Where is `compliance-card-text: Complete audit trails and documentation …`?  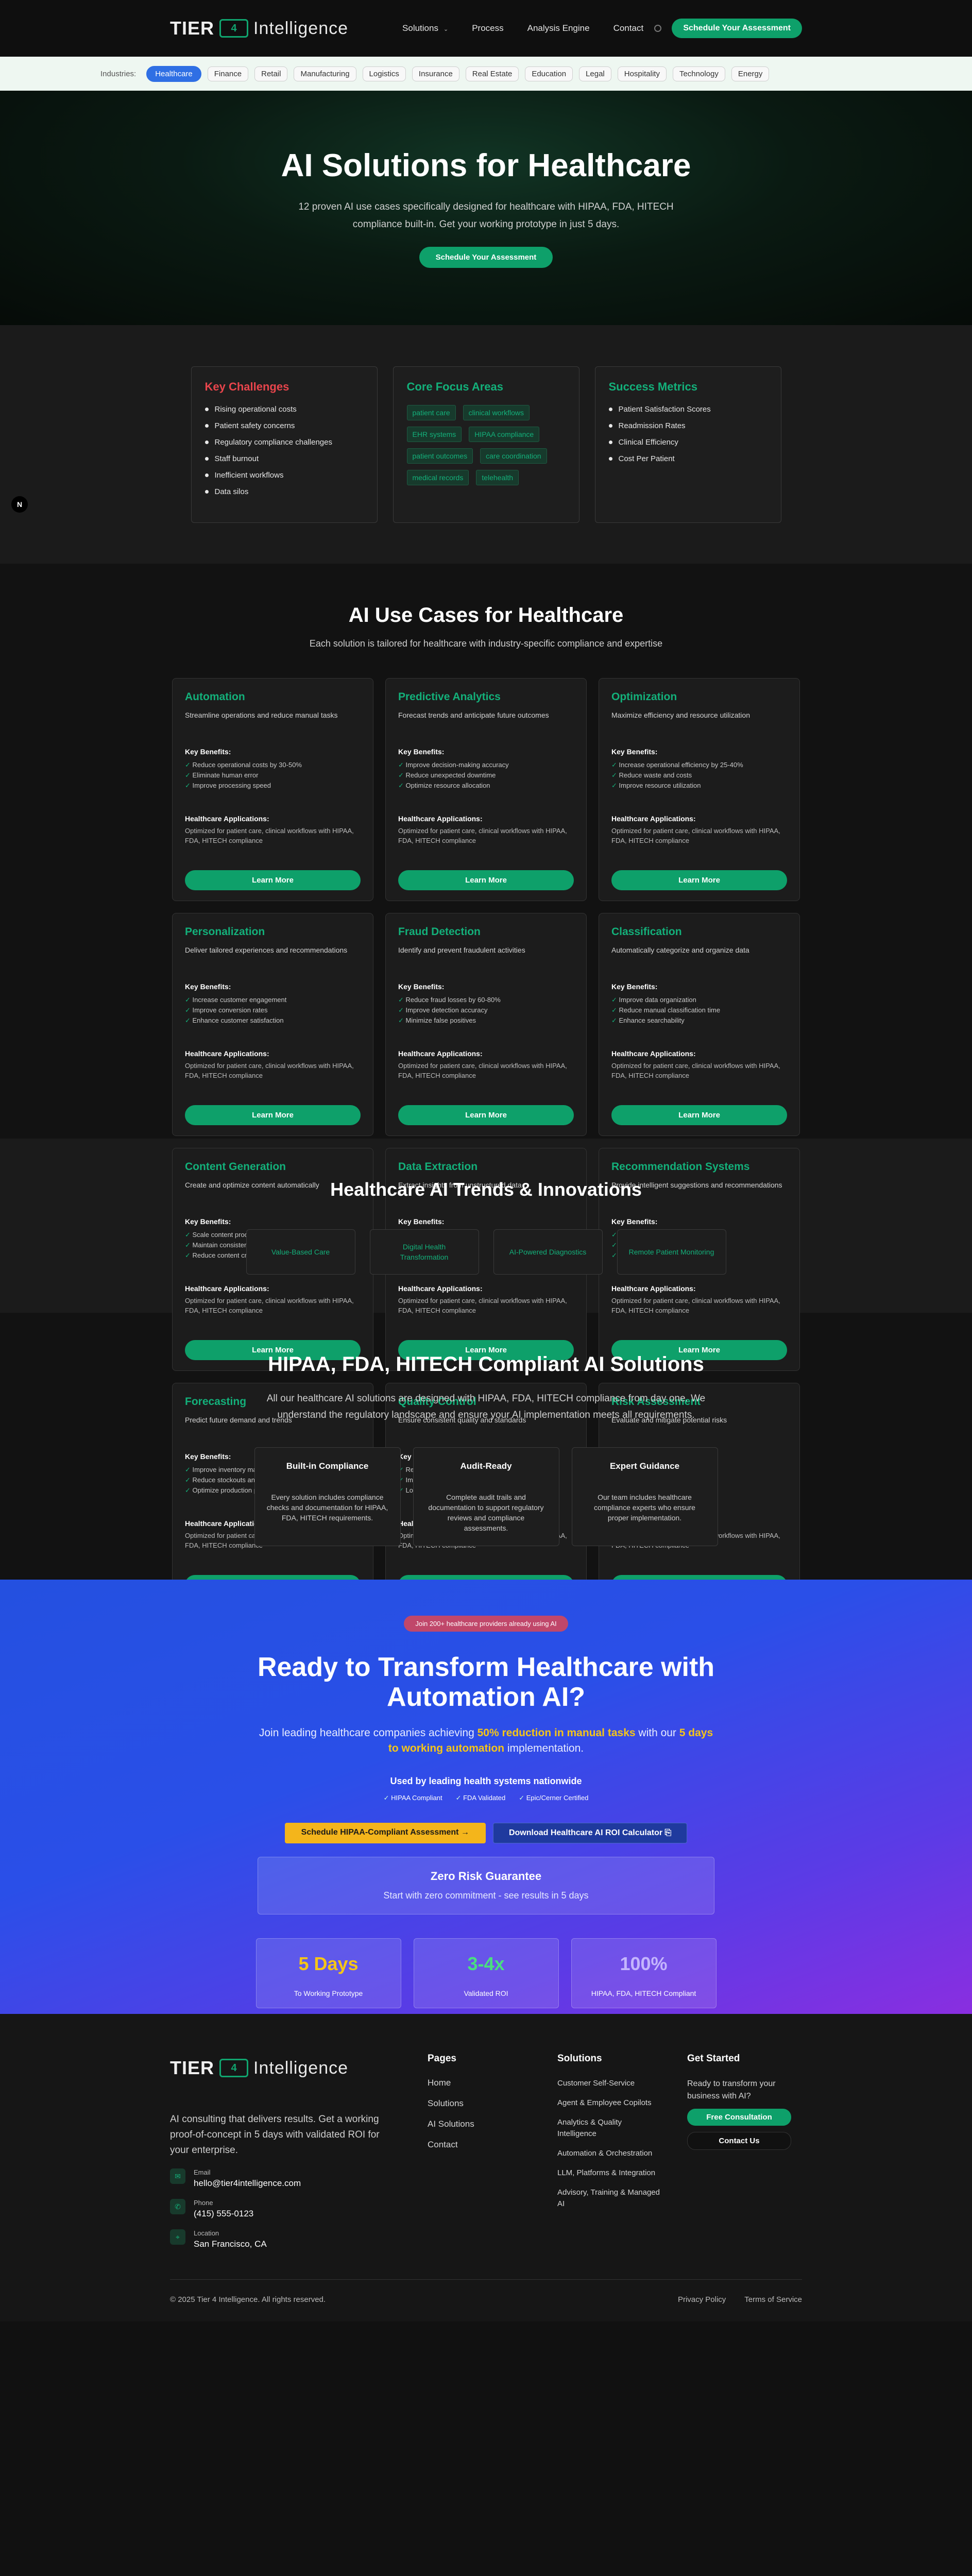
compliance-card-text: Complete audit trails and documentation … is located at coordinates (486, 1512).